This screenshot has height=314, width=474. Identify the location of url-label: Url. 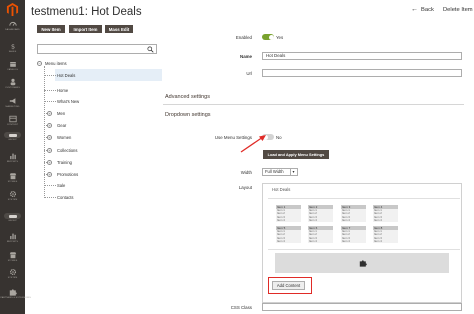
(249, 73).